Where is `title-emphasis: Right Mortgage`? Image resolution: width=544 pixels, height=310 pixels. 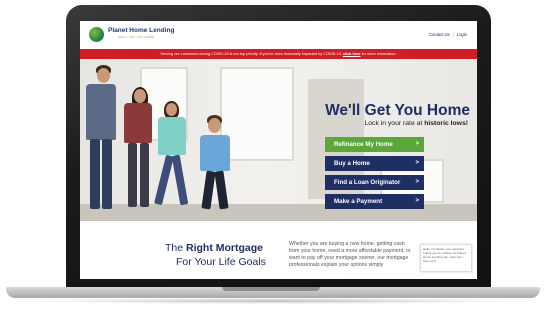 title-emphasis: Right Mortgage is located at coordinates (225, 248).